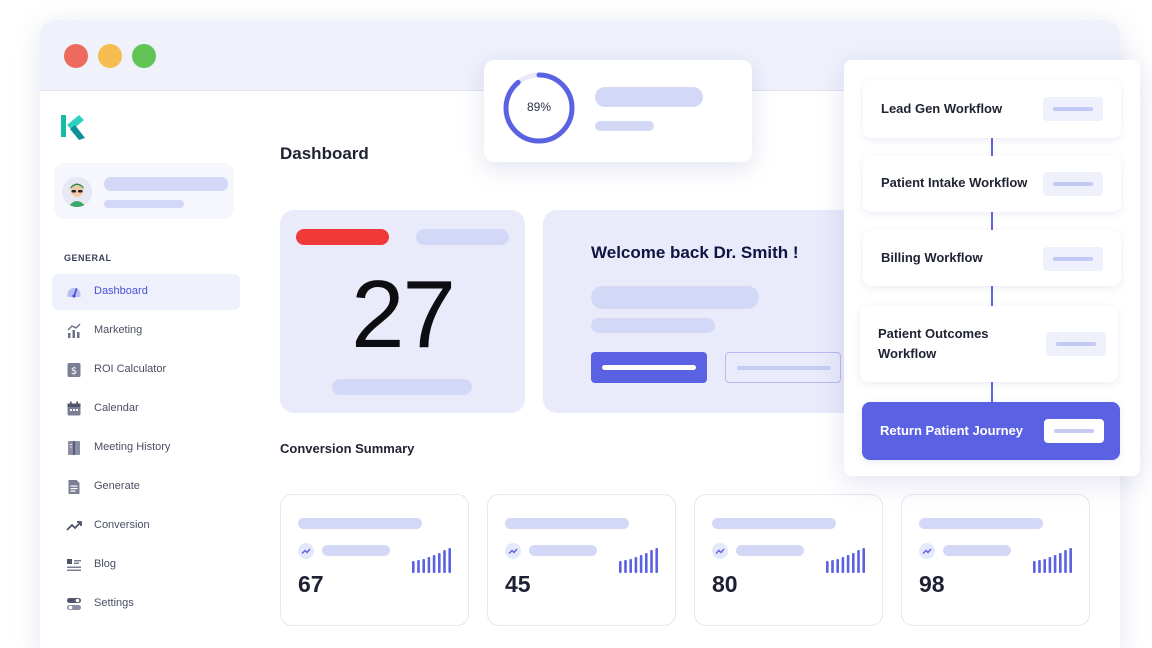 Image resolution: width=1152 pixels, height=648 pixels. Describe the element at coordinates (118, 330) in the screenshot. I see `sidebar-item-label: Marketing` at that location.